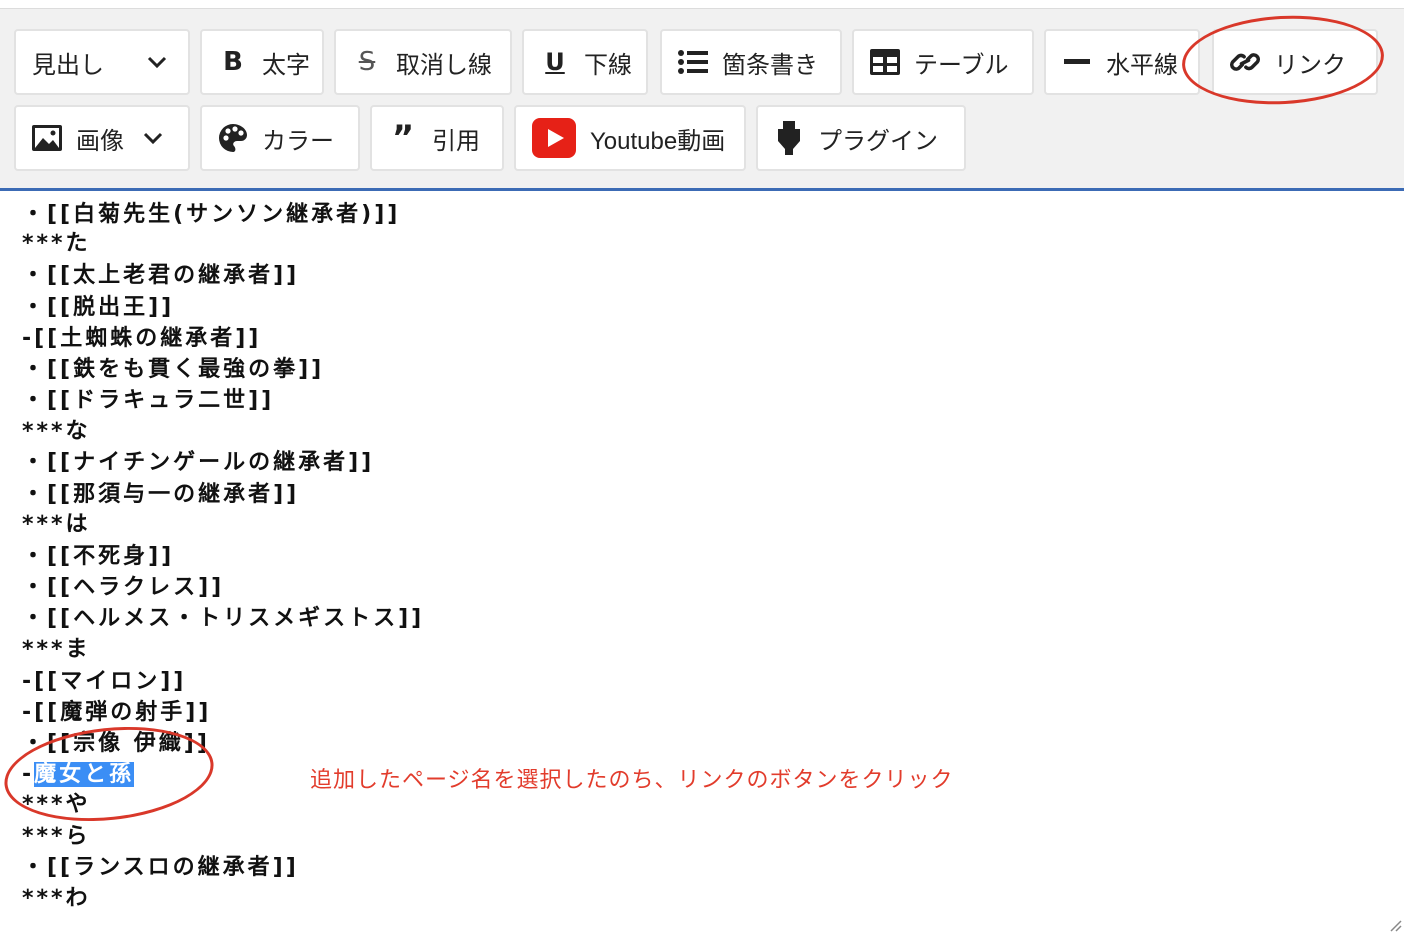  Describe the element at coordinates (116, 743) in the screenshot. I see `editor-line: ・[[宗像 伊織]]` at that location.